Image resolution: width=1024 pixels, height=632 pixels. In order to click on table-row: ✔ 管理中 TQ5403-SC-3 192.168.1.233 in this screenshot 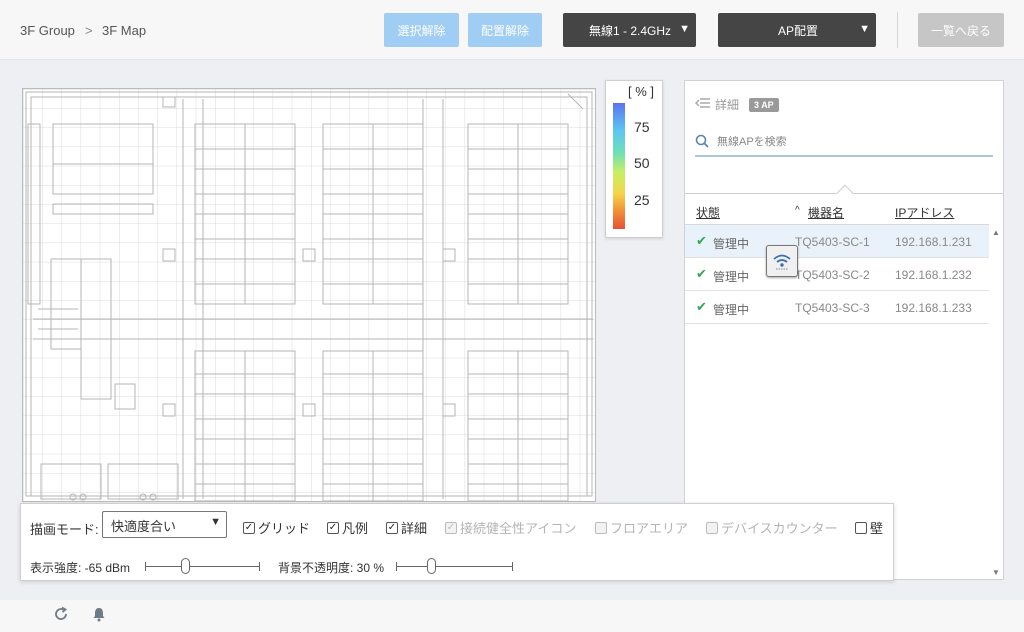, I will do `click(837, 307)`.